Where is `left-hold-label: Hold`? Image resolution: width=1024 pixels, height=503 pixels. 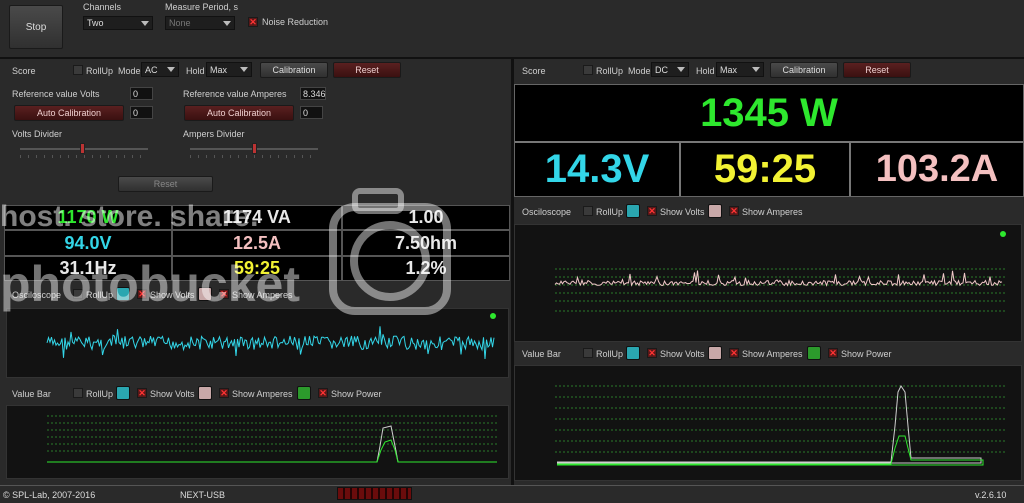 left-hold-label: Hold is located at coordinates (195, 71).